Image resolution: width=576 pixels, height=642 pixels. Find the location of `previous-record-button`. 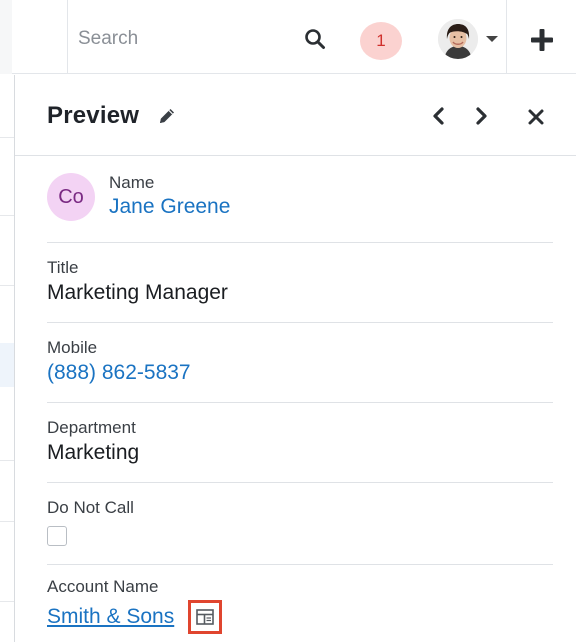

previous-record-button is located at coordinates (439, 116).